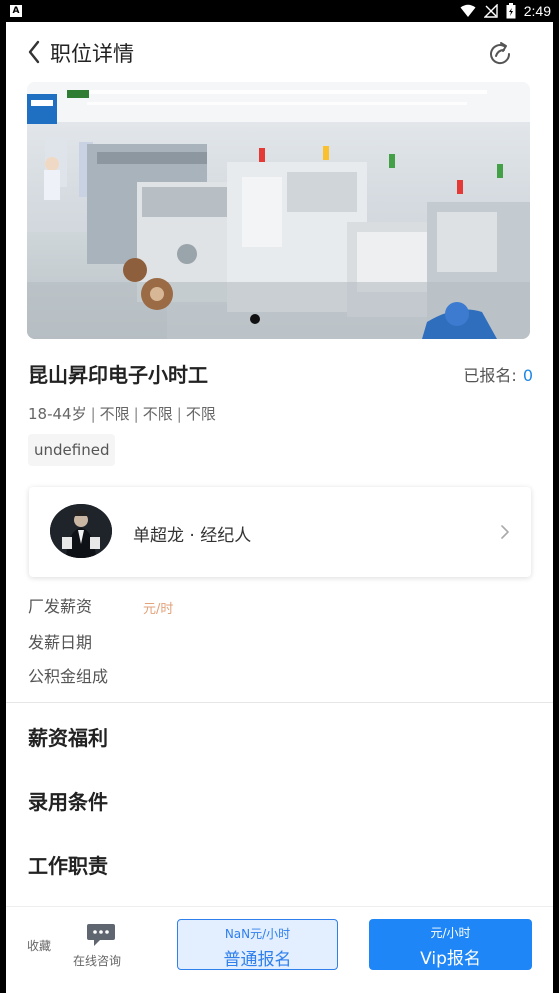 The height and width of the screenshot is (993, 559). What do you see at coordinates (279, 702) in the screenshot?
I see `divider` at bounding box center [279, 702].